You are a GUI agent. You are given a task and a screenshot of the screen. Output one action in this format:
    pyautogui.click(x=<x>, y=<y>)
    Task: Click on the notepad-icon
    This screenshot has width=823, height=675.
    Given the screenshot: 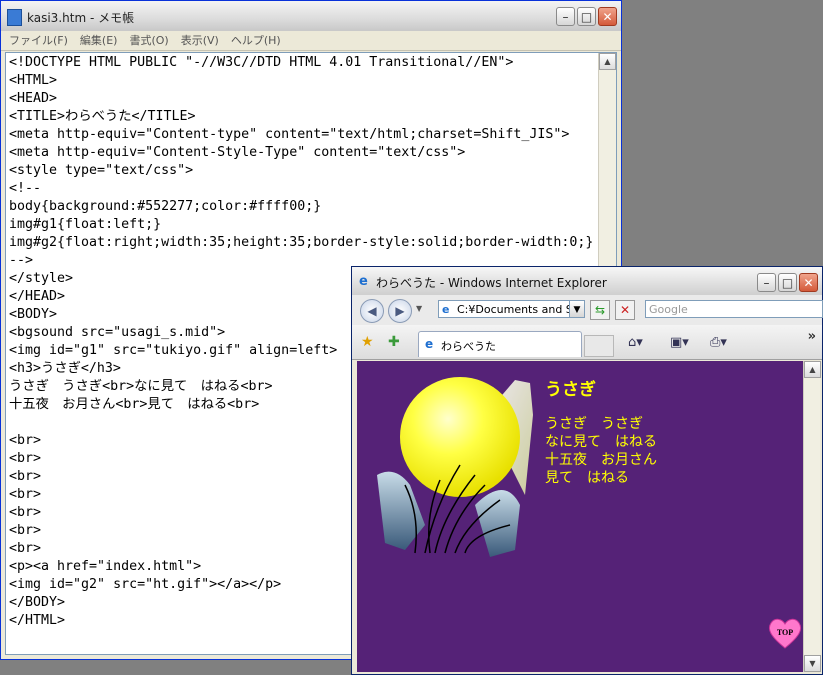 What is the action you would take?
    pyautogui.click(x=14, y=17)
    